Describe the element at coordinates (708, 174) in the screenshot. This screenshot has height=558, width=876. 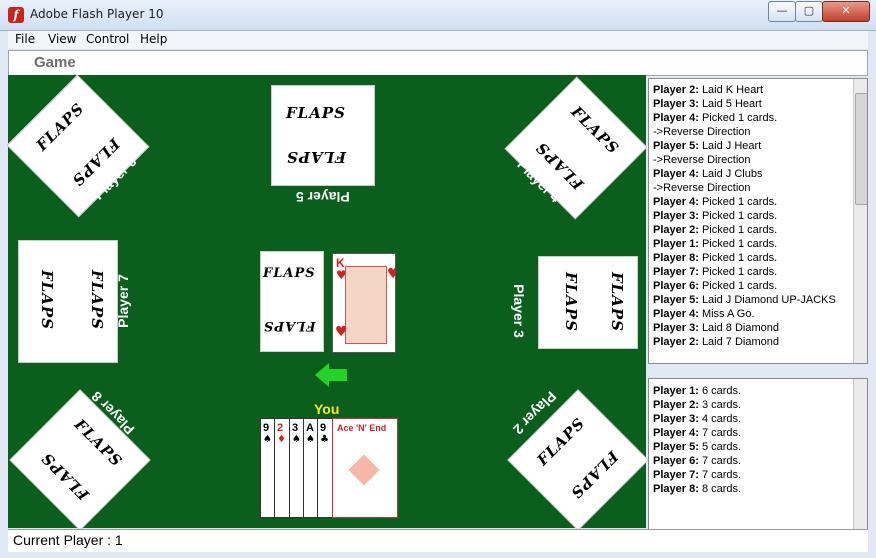
I see `log-line: Player 4: Laid J Clubs` at that location.